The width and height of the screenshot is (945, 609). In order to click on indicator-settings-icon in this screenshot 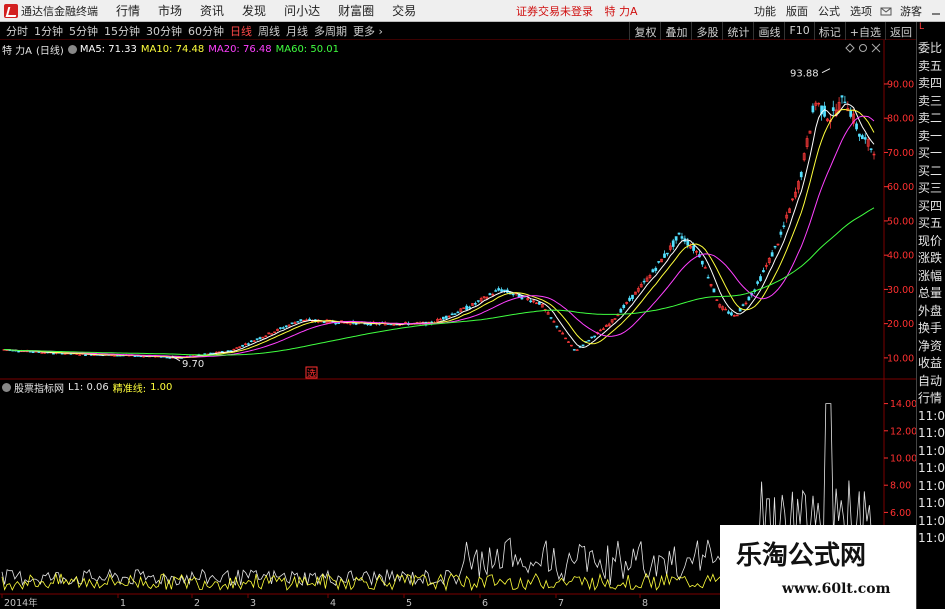, I will do `click(6, 387)`.